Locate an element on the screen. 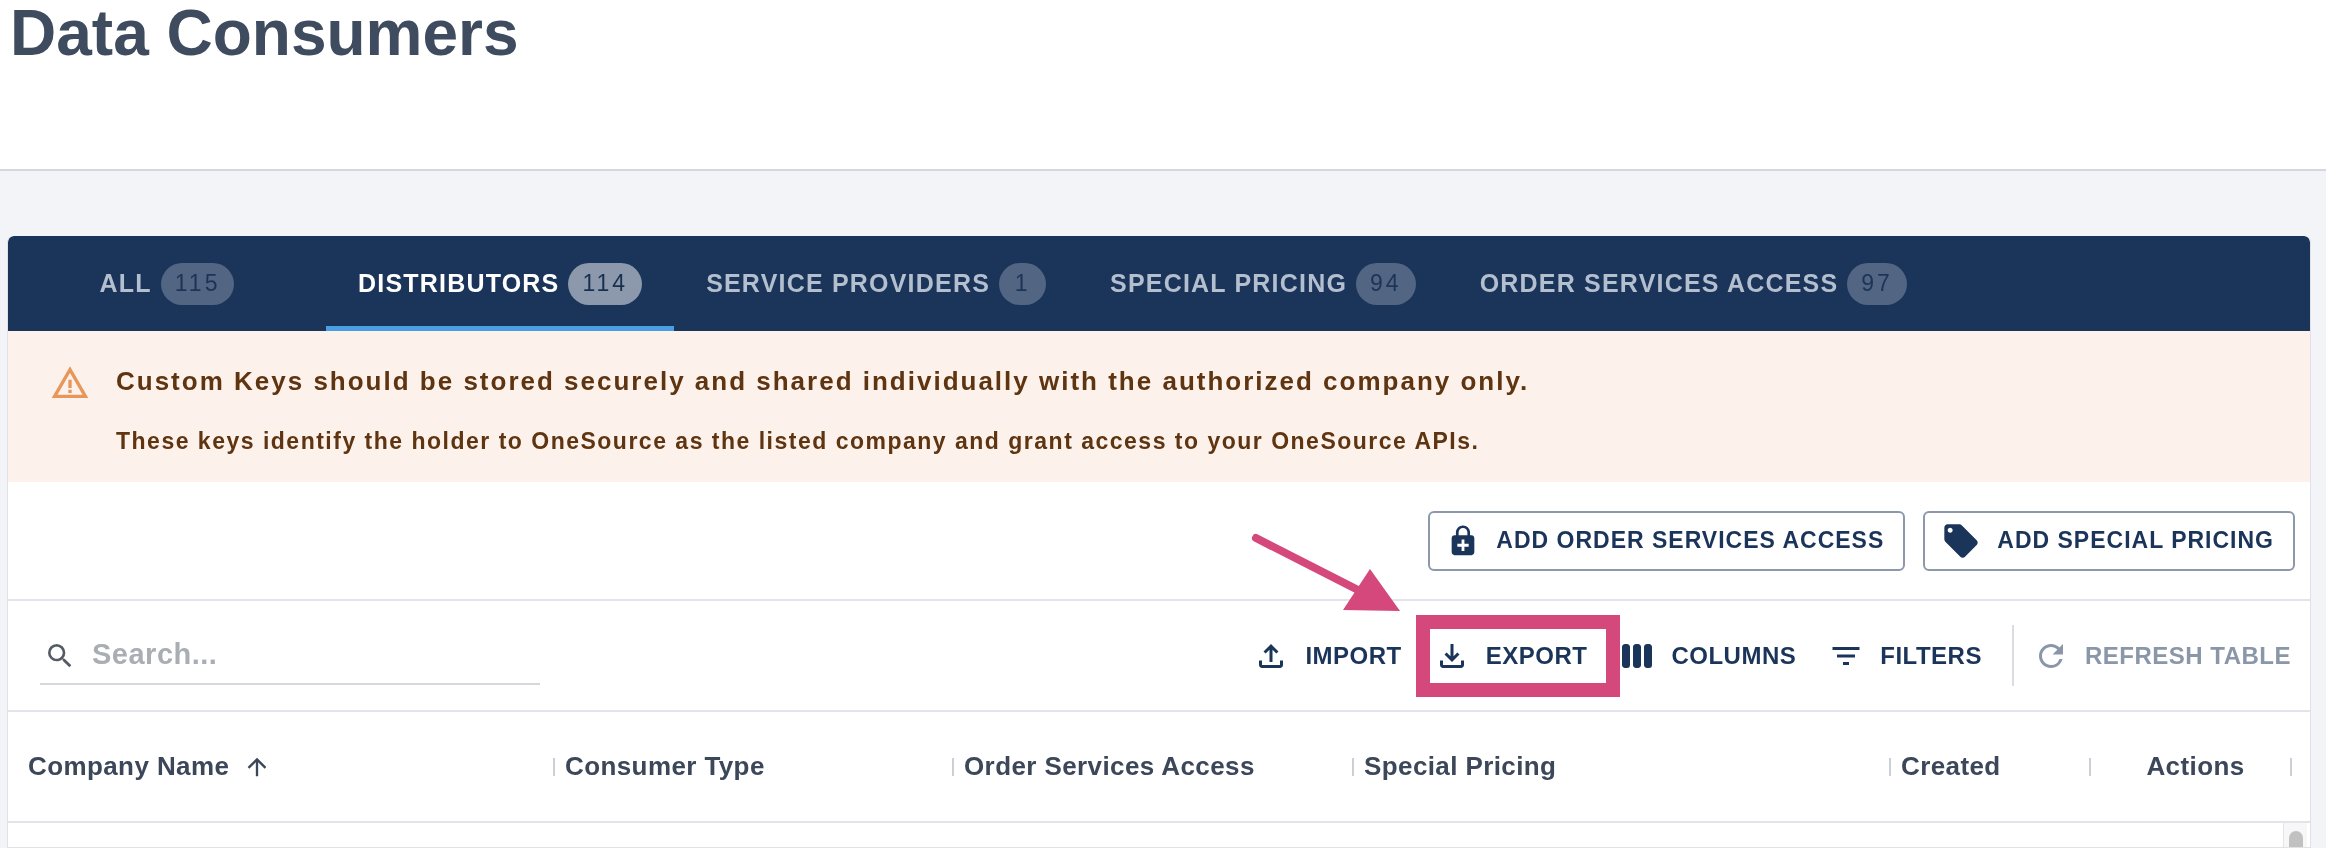  banner-message: These keys identify the holder to OneSource as the listed company and grant access to your OneSource APIs. is located at coordinates (798, 441).